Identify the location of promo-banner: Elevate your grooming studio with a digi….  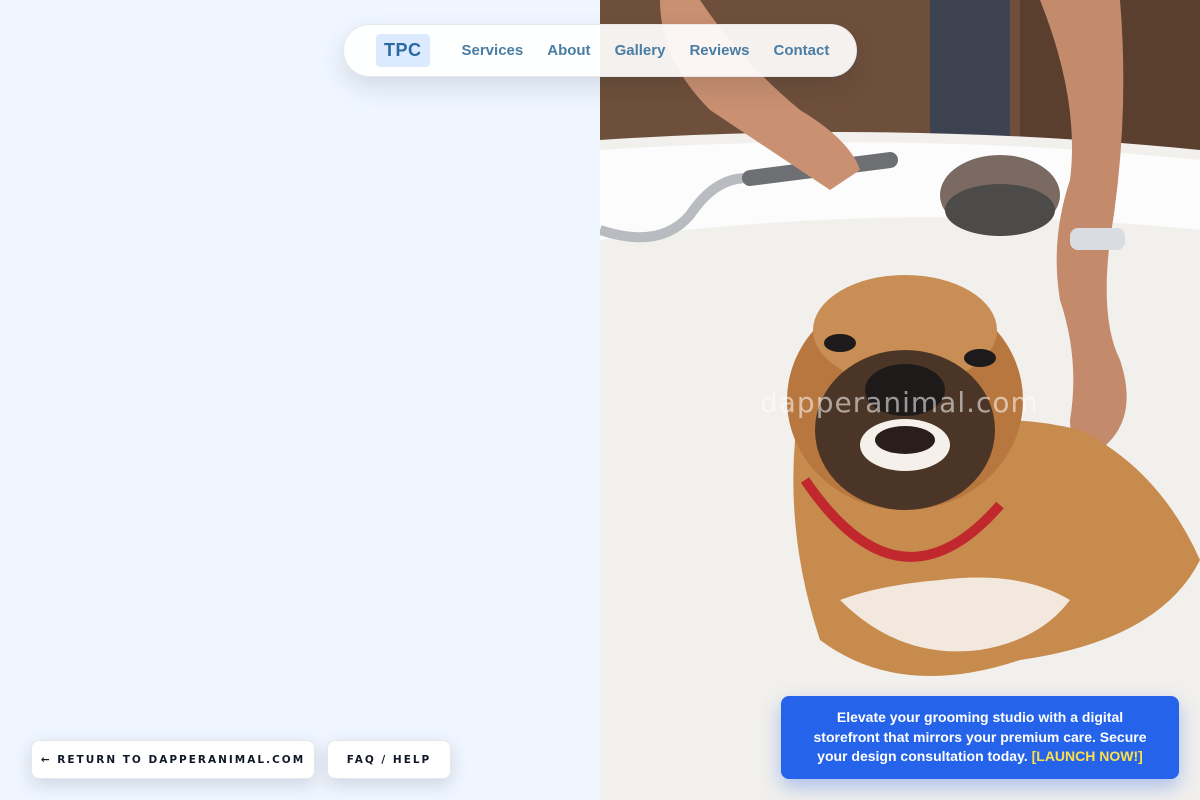
(980, 737).